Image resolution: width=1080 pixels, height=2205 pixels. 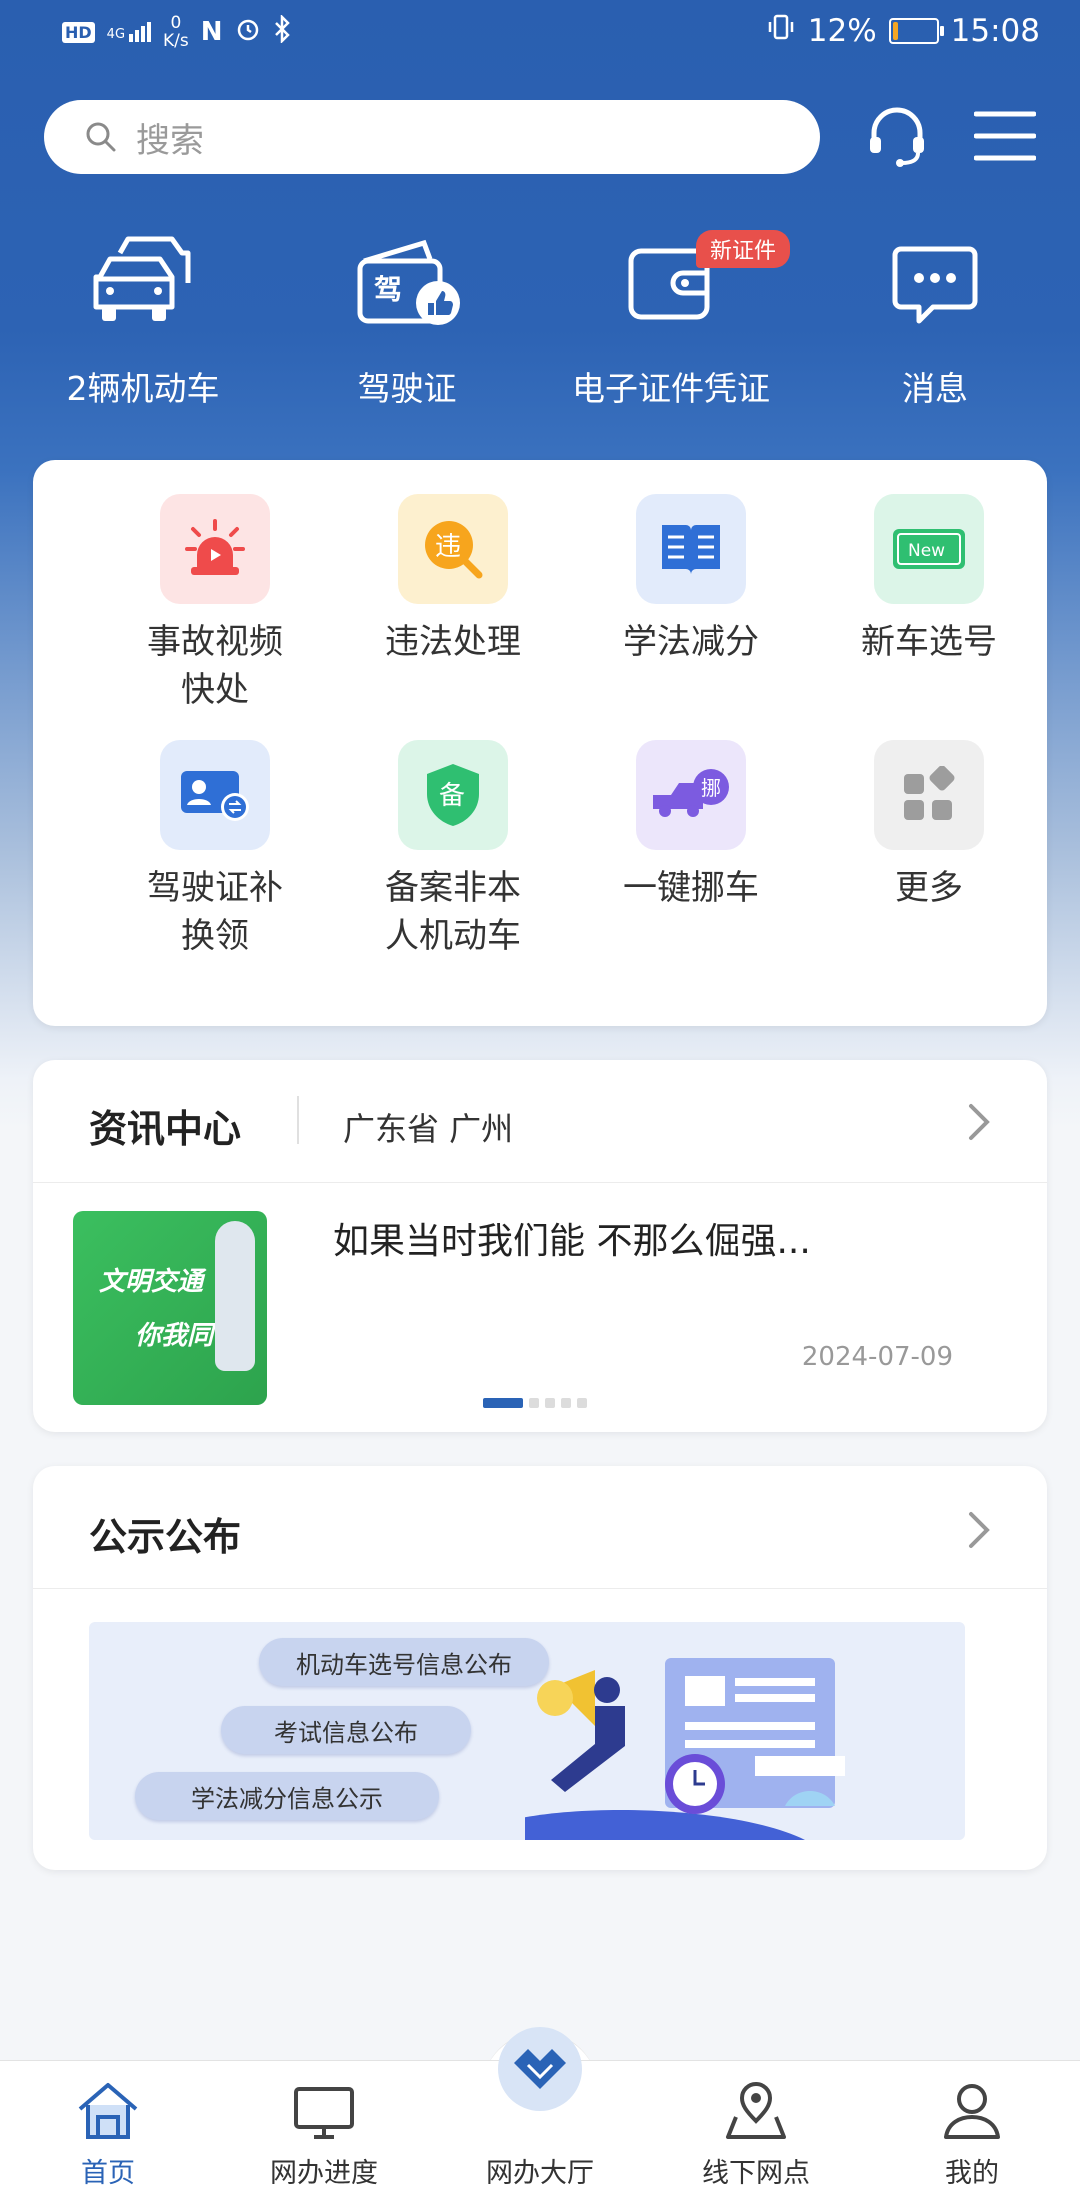 I want to click on tab-progress: 网办进度, so click(x=324, y=2133).